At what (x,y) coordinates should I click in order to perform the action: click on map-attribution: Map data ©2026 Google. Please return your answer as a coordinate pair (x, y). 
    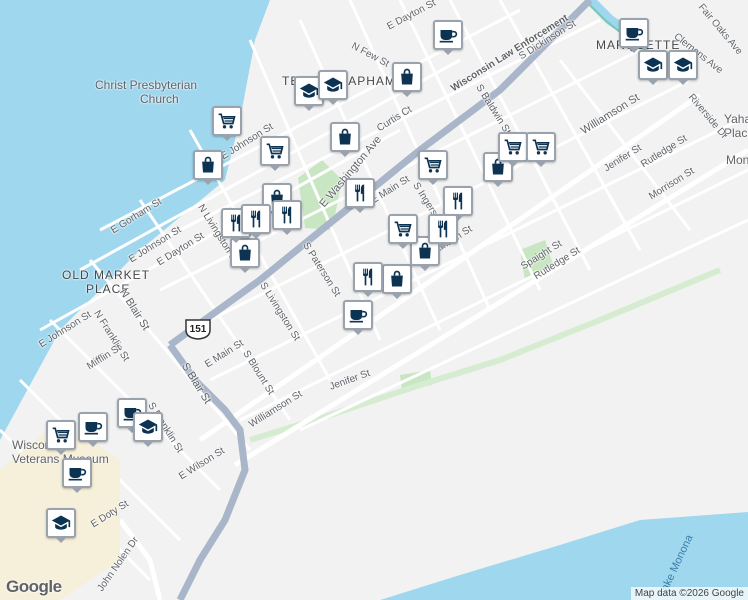
    Looking at the image, I should click on (689, 593).